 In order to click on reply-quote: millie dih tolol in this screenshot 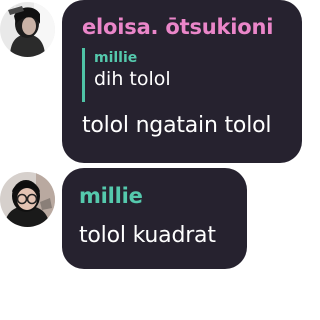, I will do `click(126, 75)`.